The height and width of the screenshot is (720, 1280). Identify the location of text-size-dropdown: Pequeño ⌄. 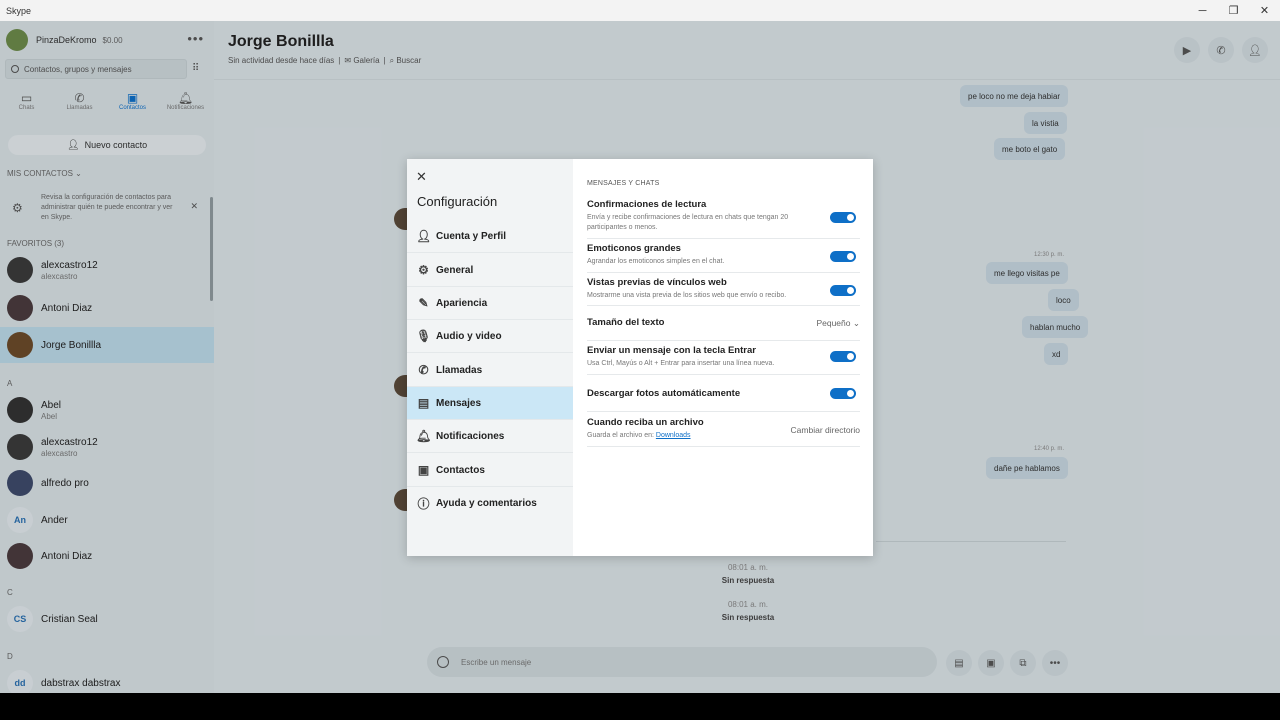
(838, 323).